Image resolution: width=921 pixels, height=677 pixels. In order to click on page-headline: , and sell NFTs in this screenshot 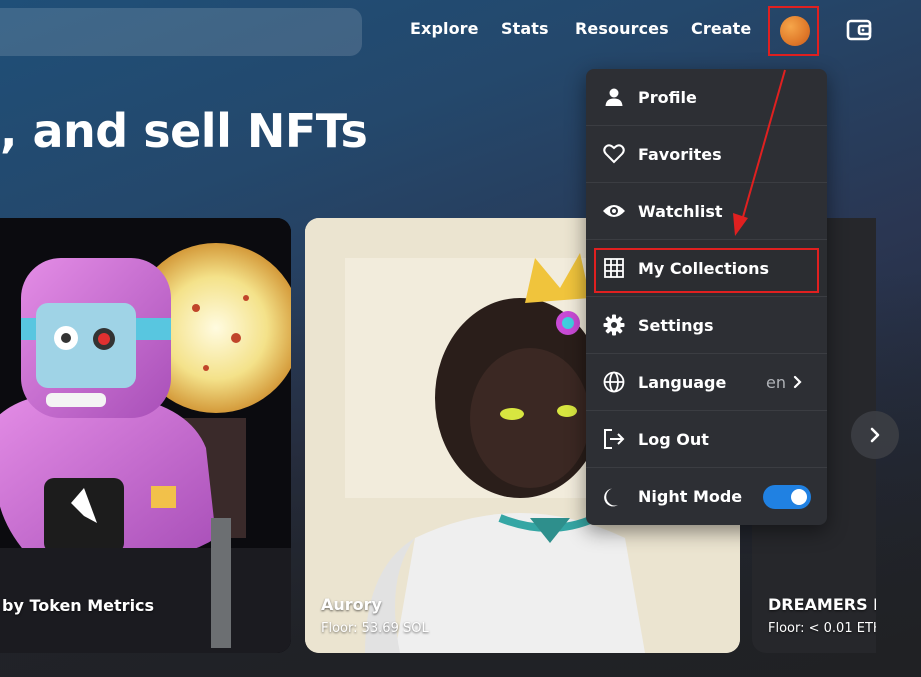, I will do `click(184, 131)`.